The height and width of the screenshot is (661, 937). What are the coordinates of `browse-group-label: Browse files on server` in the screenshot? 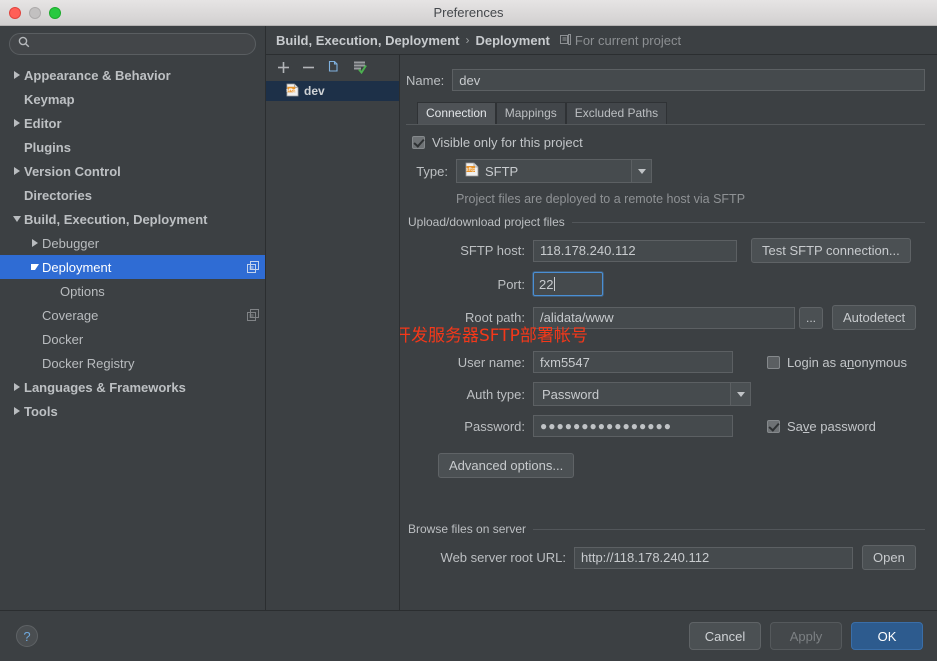 It's located at (467, 529).